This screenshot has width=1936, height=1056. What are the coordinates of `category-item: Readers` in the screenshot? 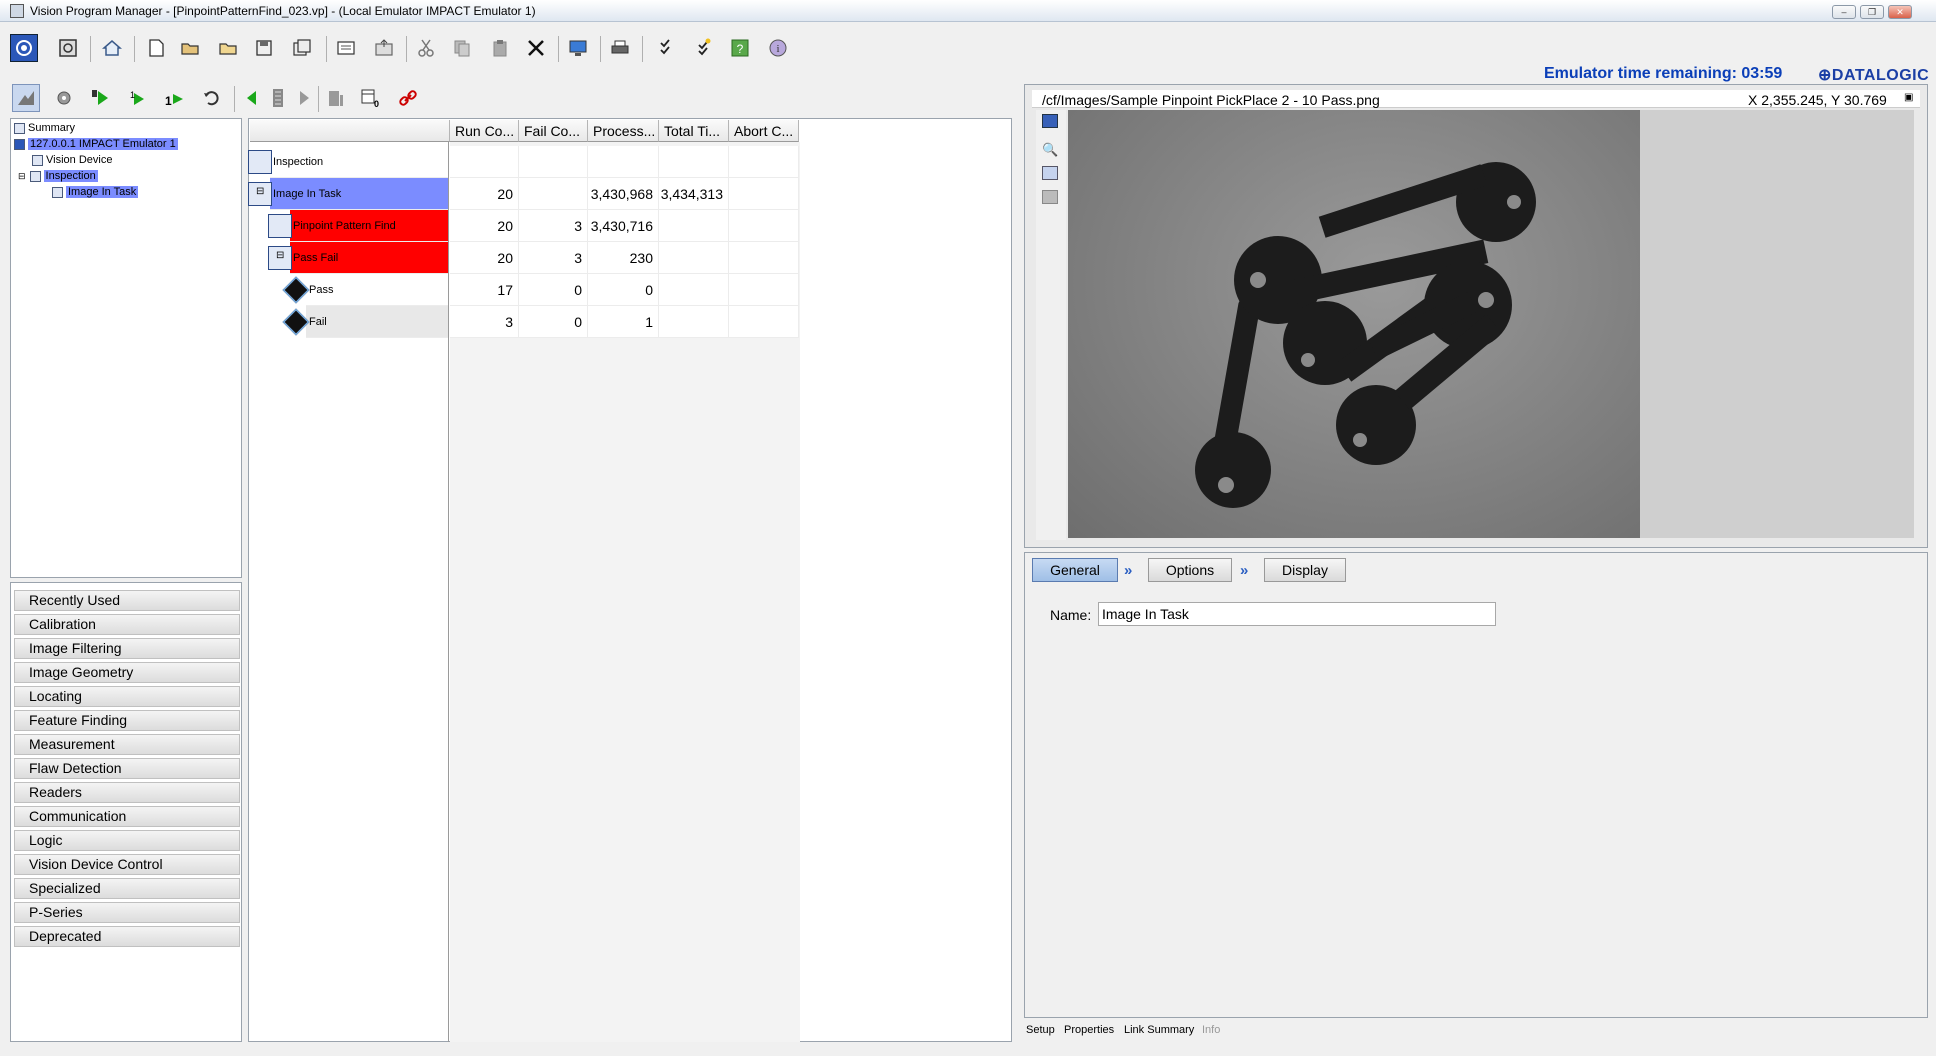 It's located at (127, 792).